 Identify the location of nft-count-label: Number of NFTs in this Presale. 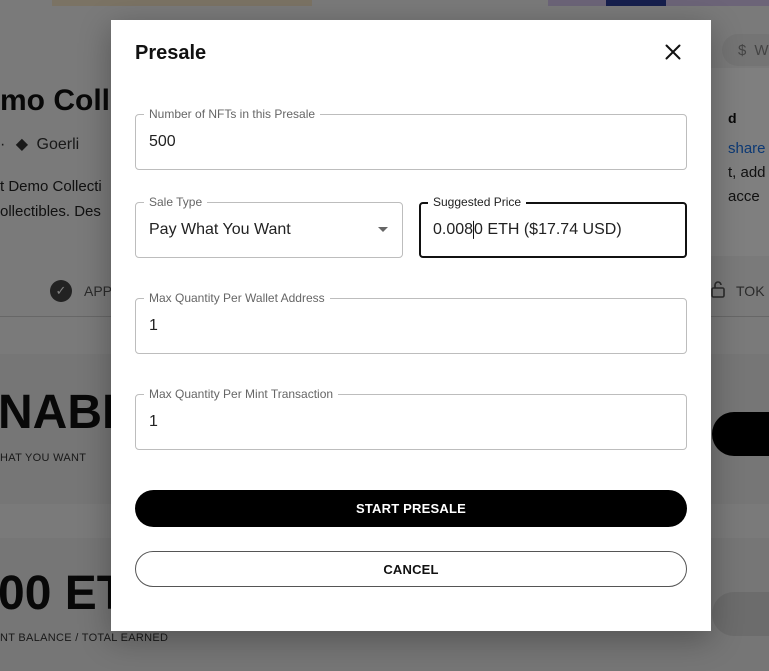
(232, 114).